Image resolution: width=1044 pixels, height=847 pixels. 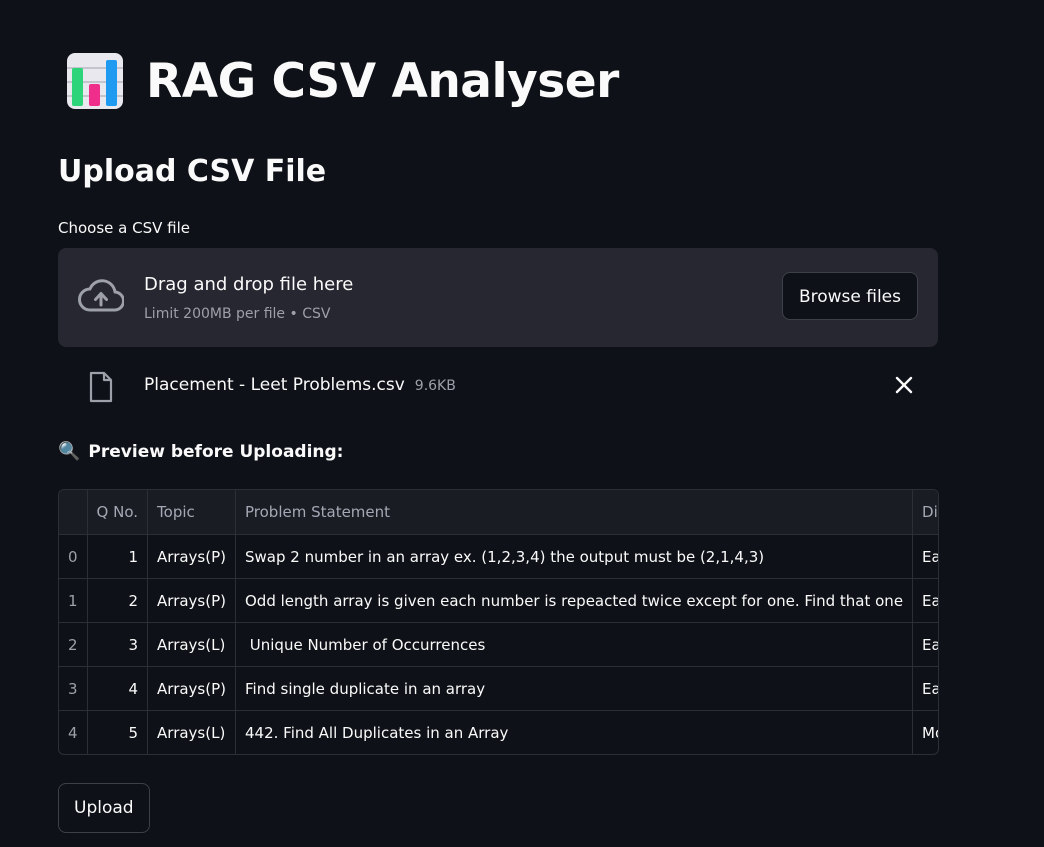 I want to click on column-header-index, so click(x=73, y=512).